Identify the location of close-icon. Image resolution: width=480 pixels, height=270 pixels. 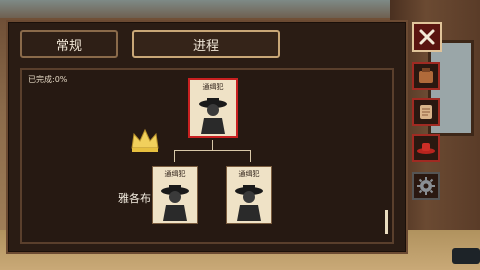
(427, 37).